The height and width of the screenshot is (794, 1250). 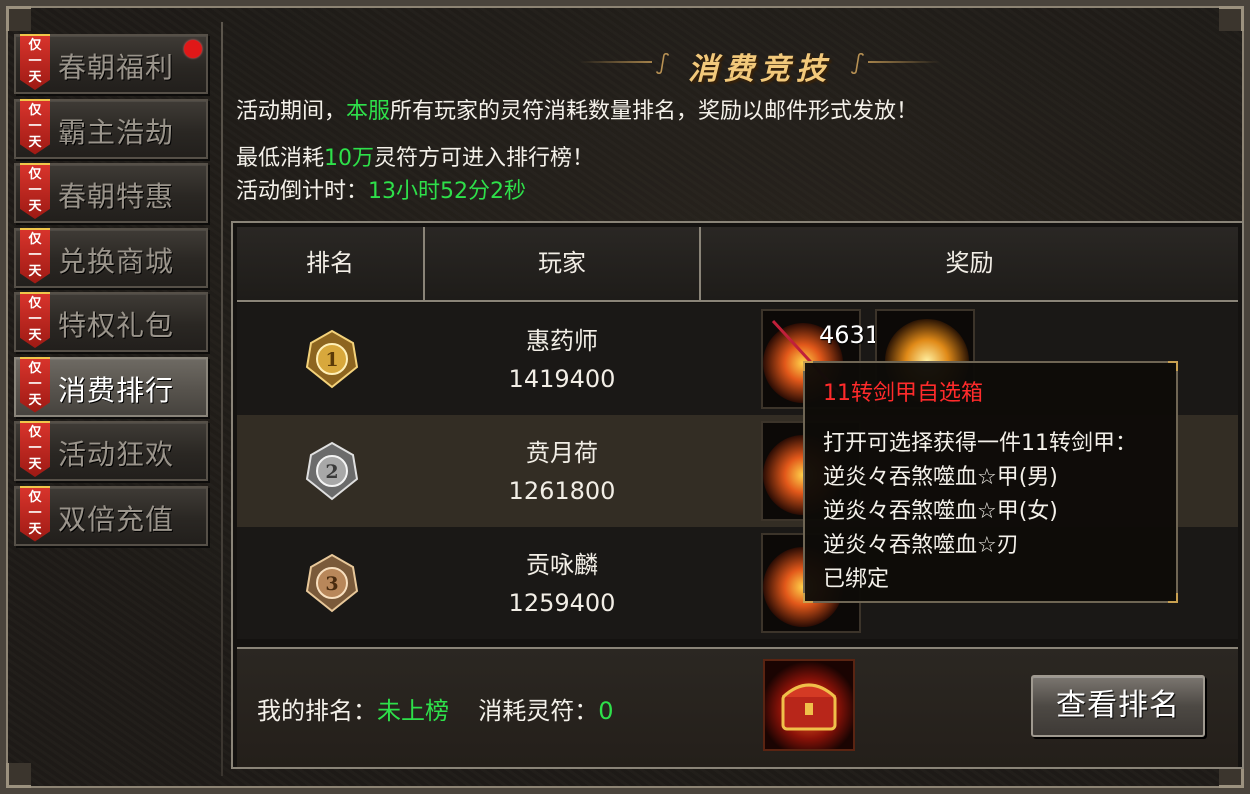 I want to click on countdown-timer: 13小时52分2秒, so click(x=447, y=191).